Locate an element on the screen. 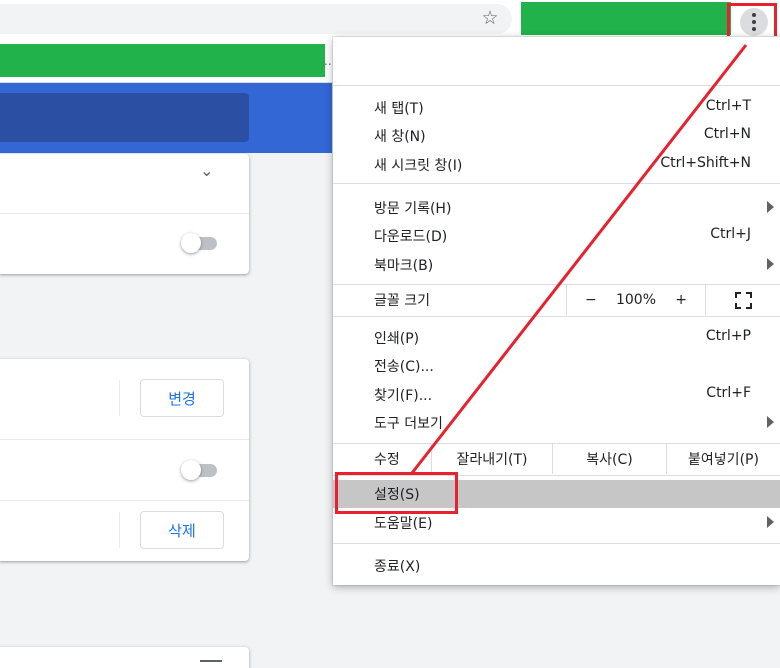  menu-item-label: 다운로드(D) is located at coordinates (411, 237).